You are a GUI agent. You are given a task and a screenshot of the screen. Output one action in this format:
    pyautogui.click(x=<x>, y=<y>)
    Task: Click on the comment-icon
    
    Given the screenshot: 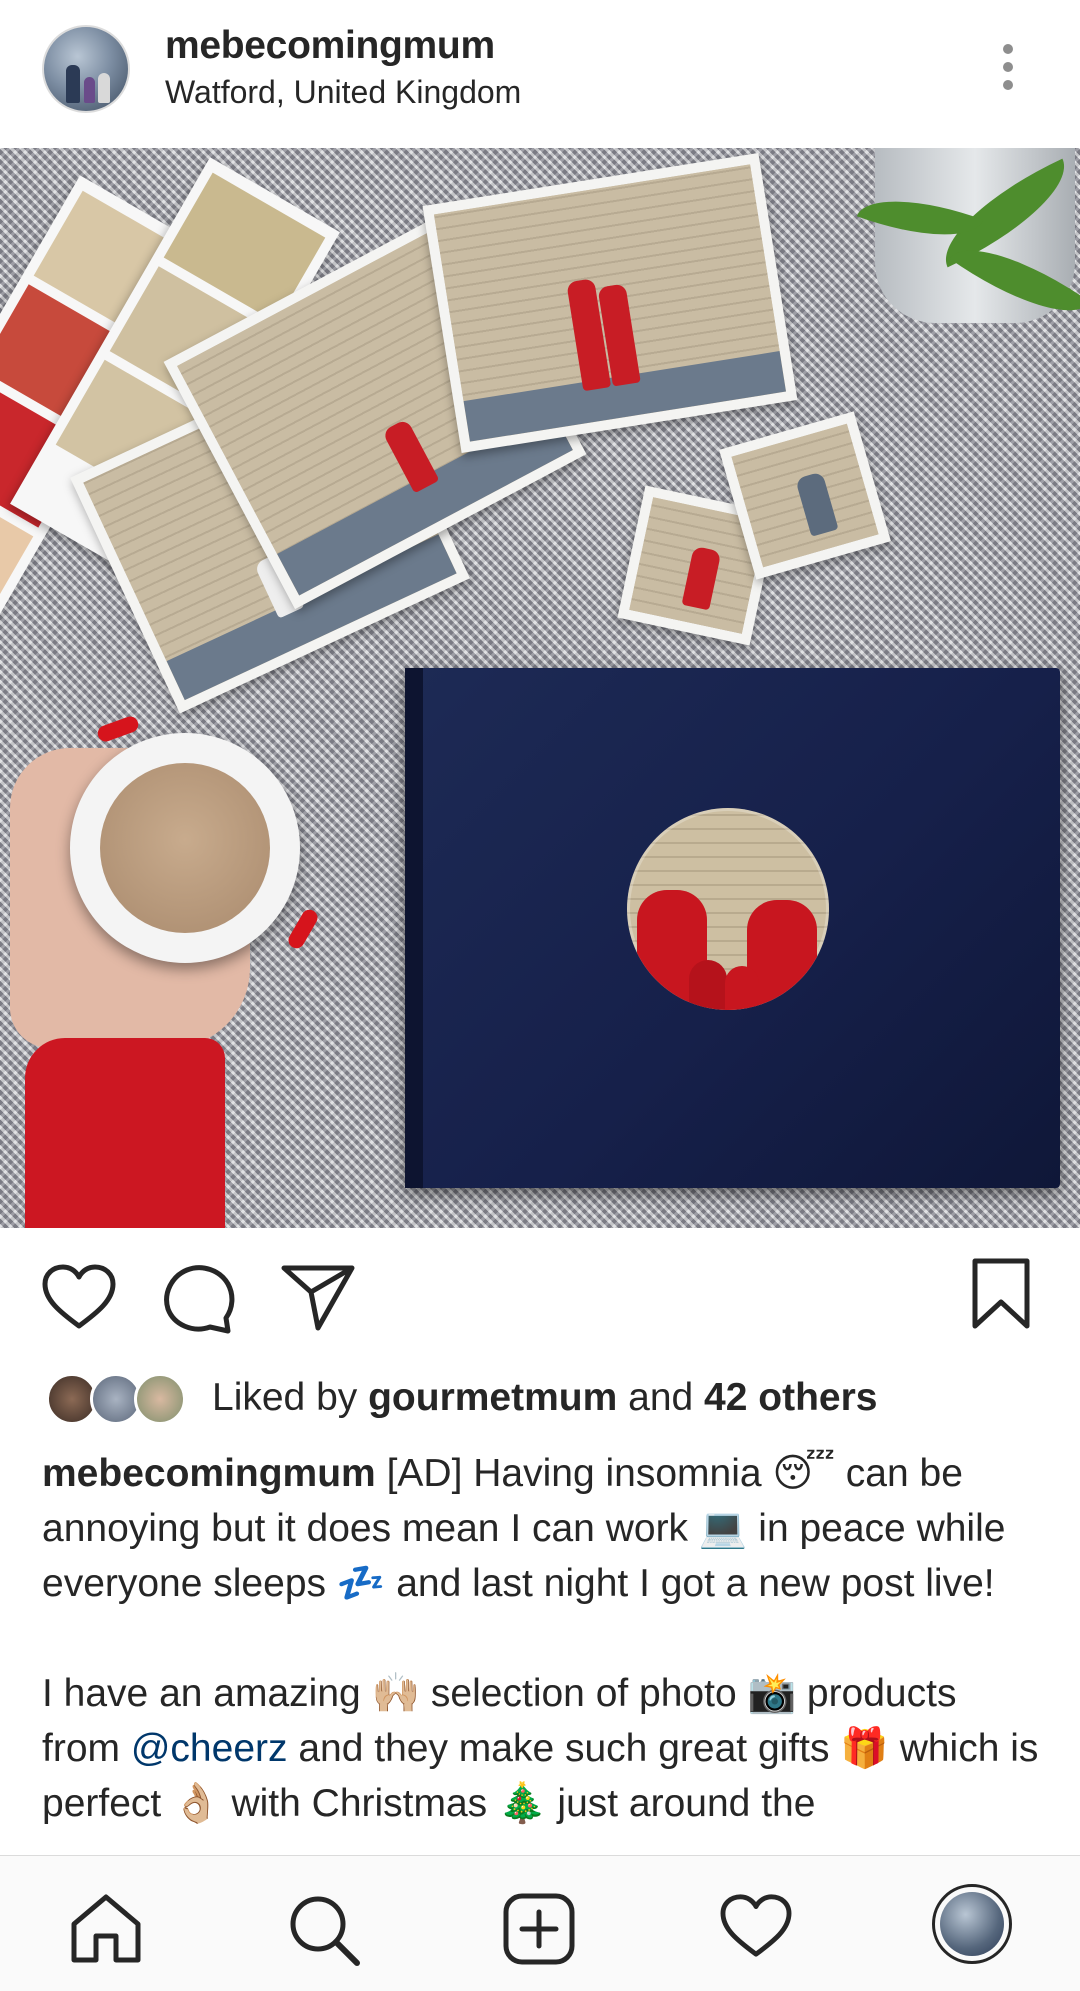 What is the action you would take?
    pyautogui.click(x=198, y=1300)
    